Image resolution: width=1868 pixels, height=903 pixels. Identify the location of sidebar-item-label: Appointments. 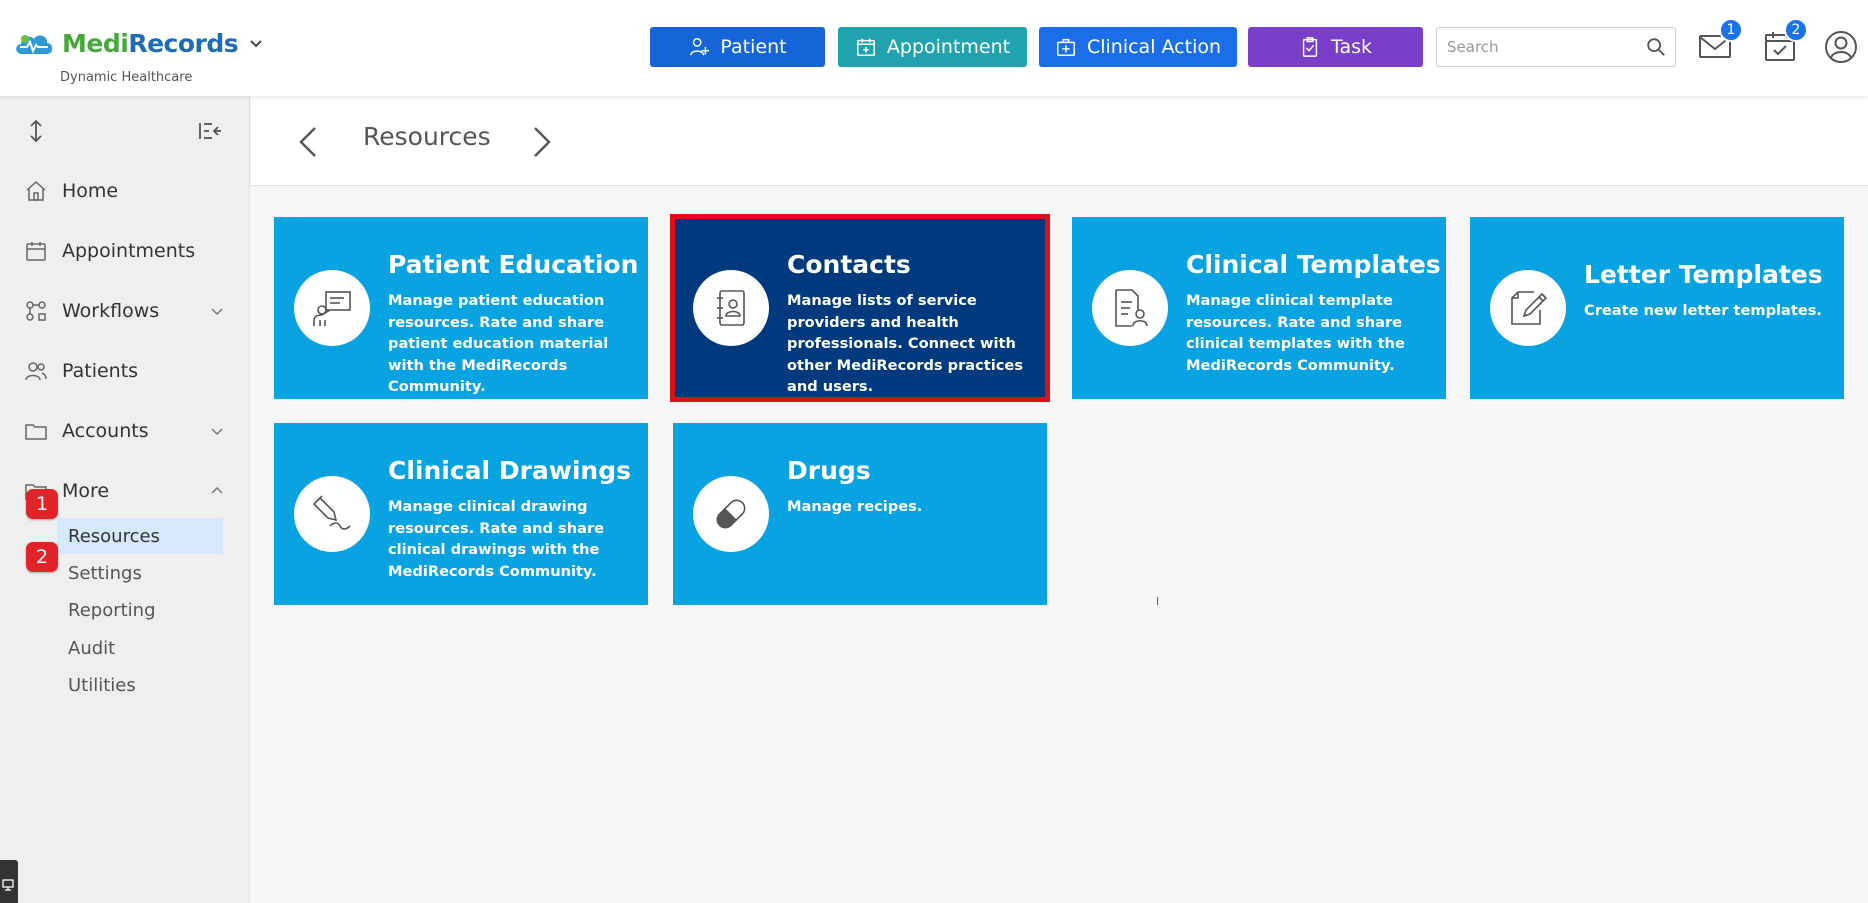
(129, 251).